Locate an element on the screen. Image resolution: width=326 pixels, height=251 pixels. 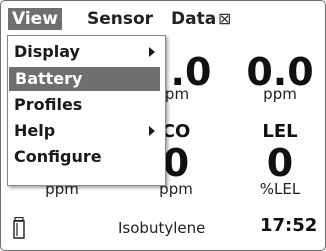
menu-item-battery-label: Battery is located at coordinates (49, 78).